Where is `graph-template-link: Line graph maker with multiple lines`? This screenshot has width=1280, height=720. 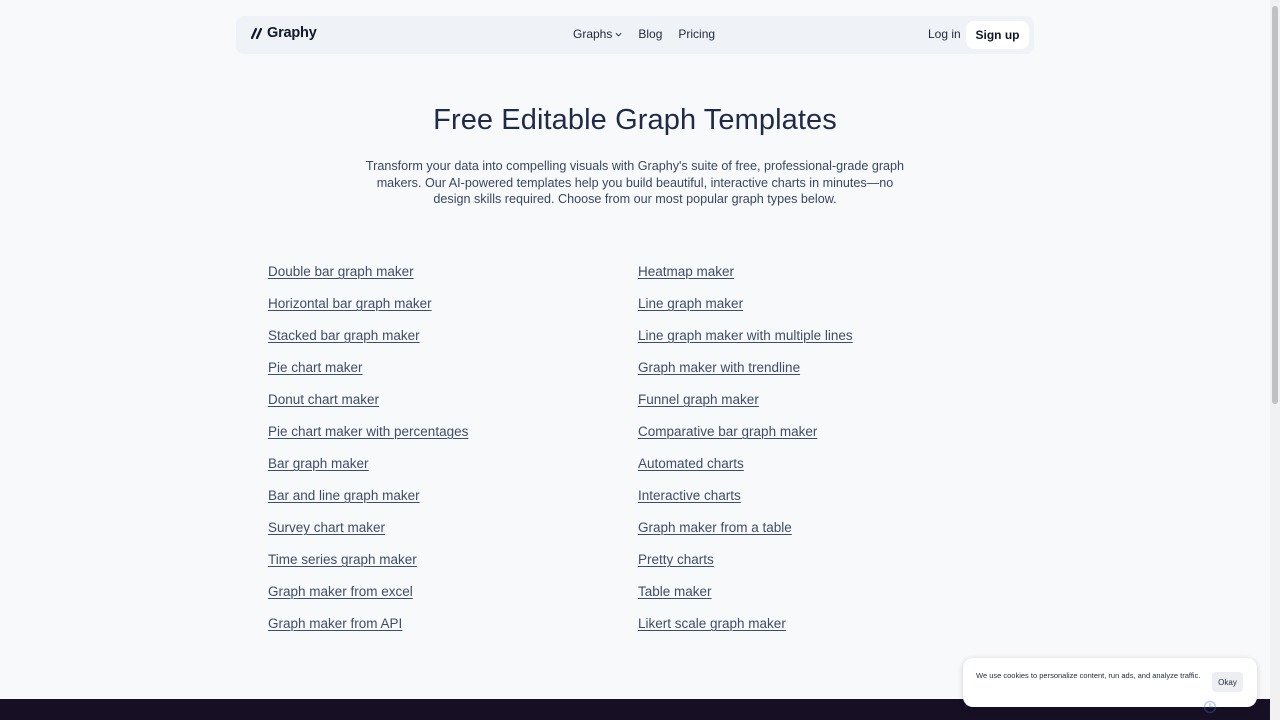
graph-template-link: Line graph maker with multiple lines is located at coordinates (745, 344).